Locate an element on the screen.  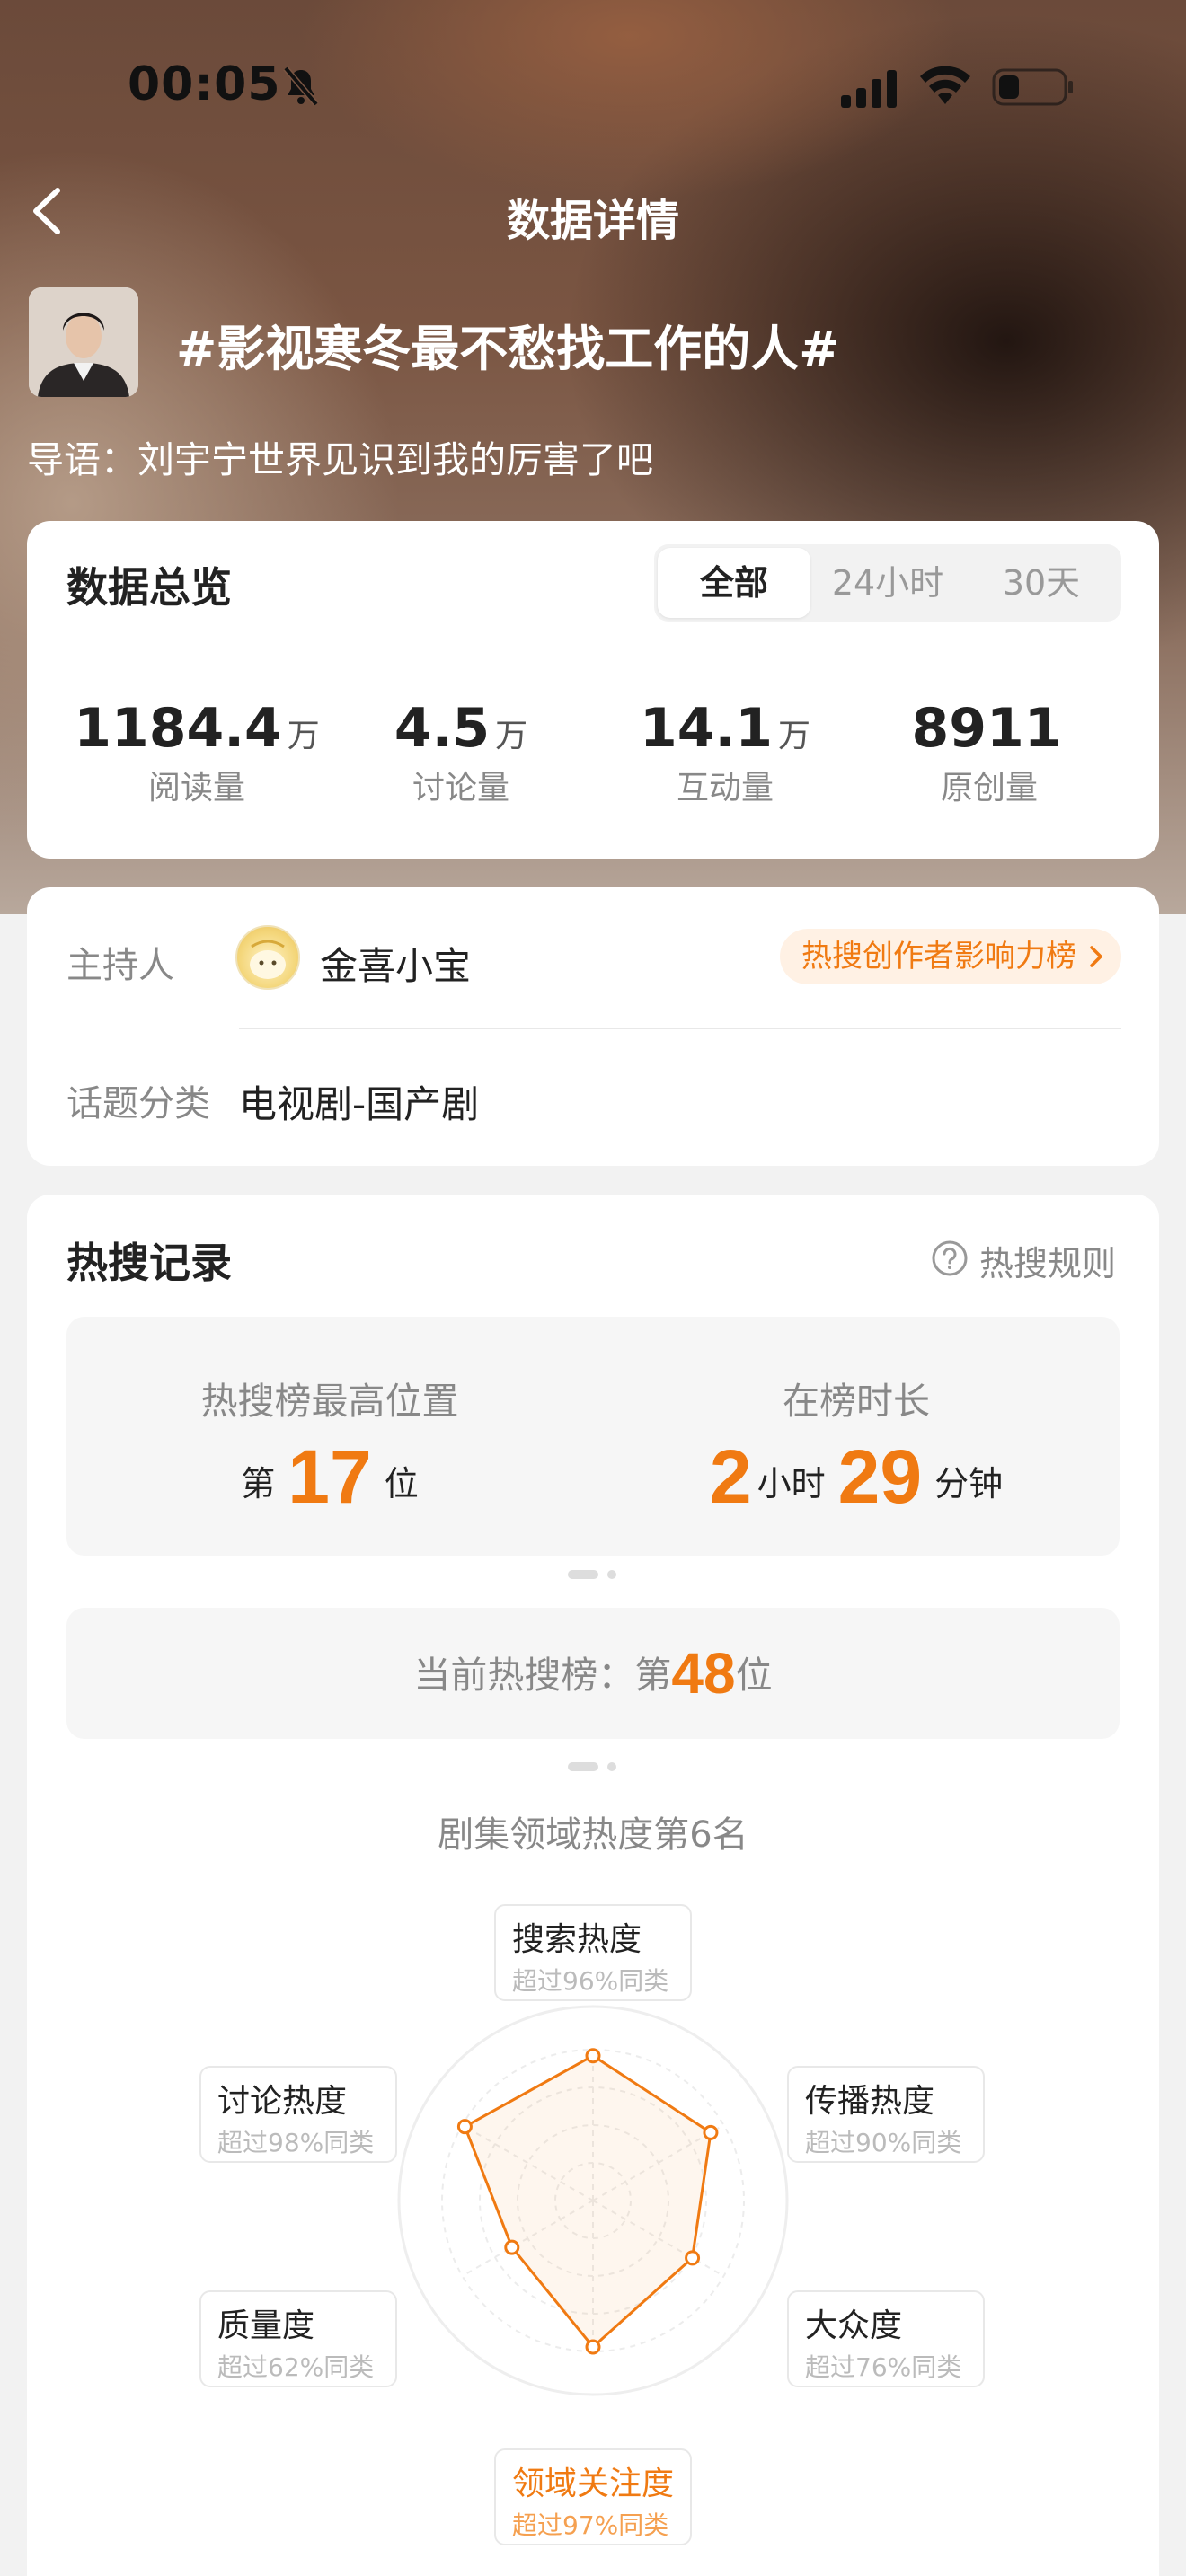
host-name: 金喜小宝 is located at coordinates (395, 963).